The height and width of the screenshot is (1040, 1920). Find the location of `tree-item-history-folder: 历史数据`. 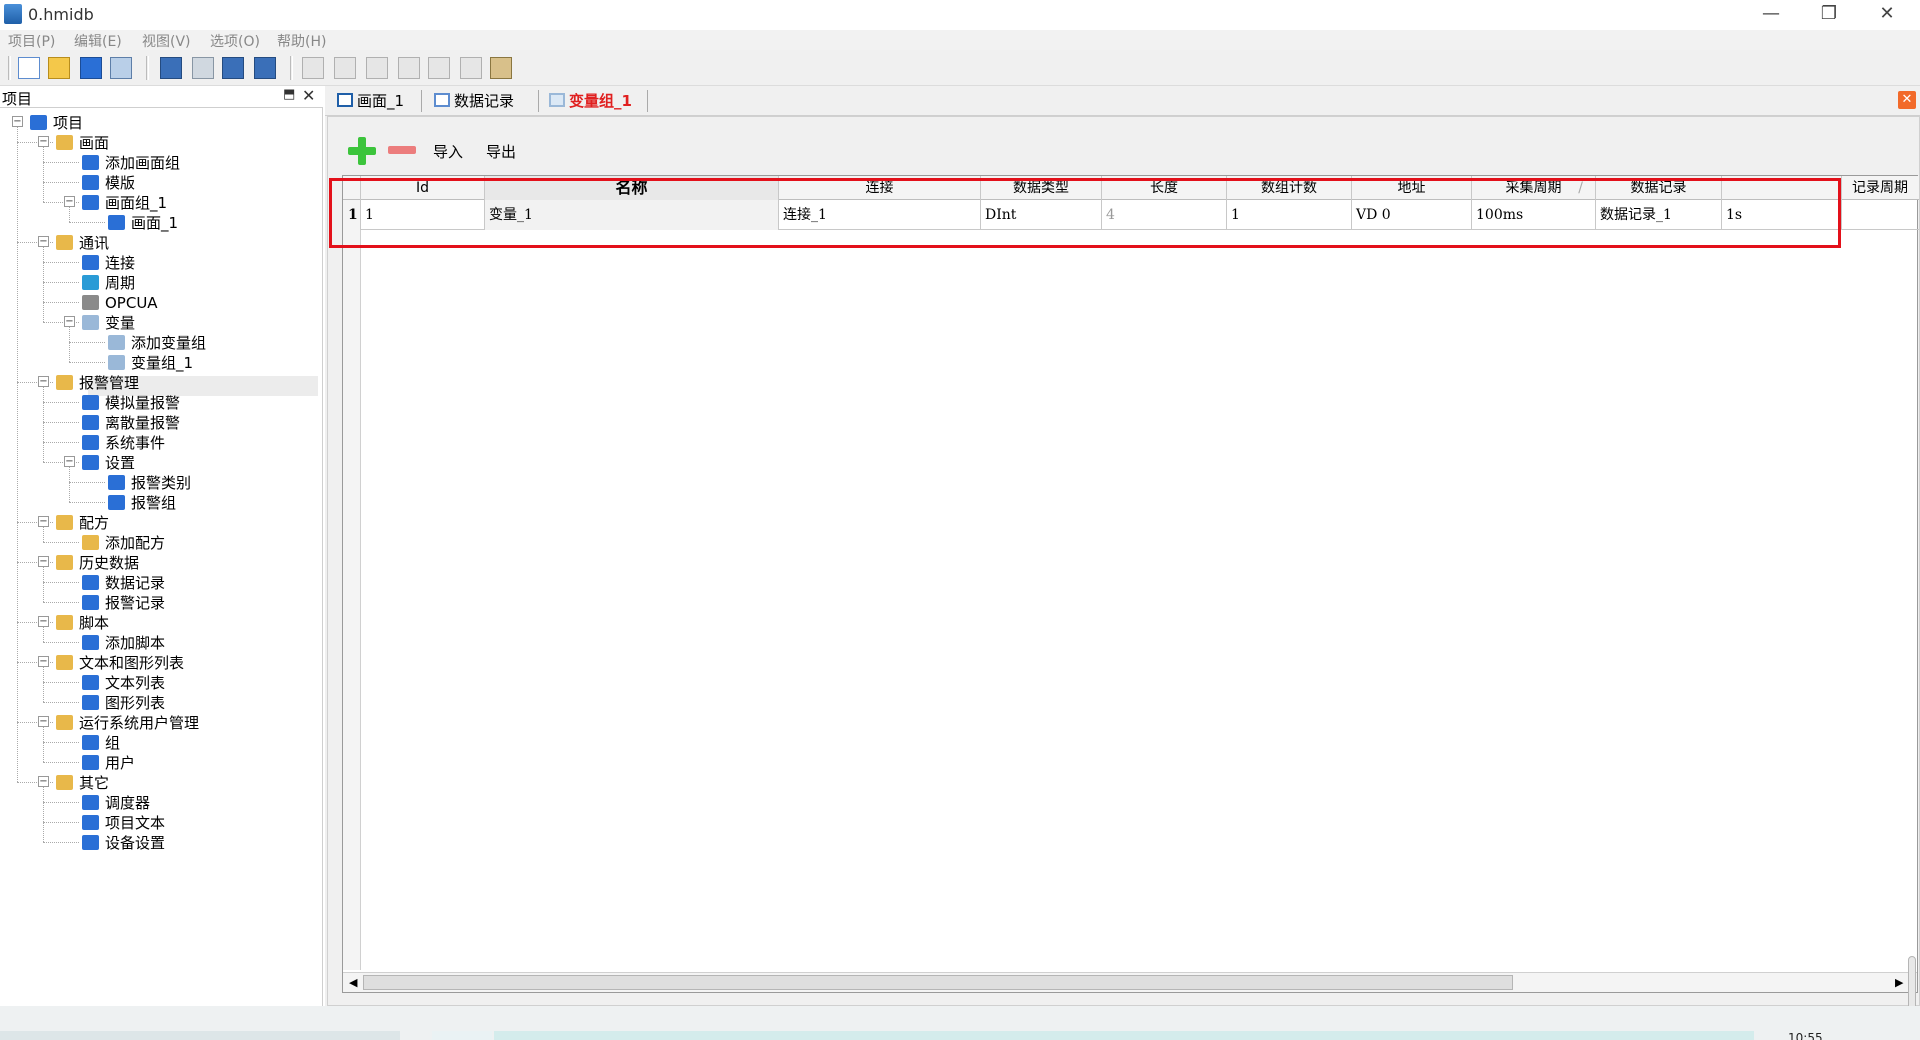

tree-item-history-folder: 历史数据 is located at coordinates (97, 562).